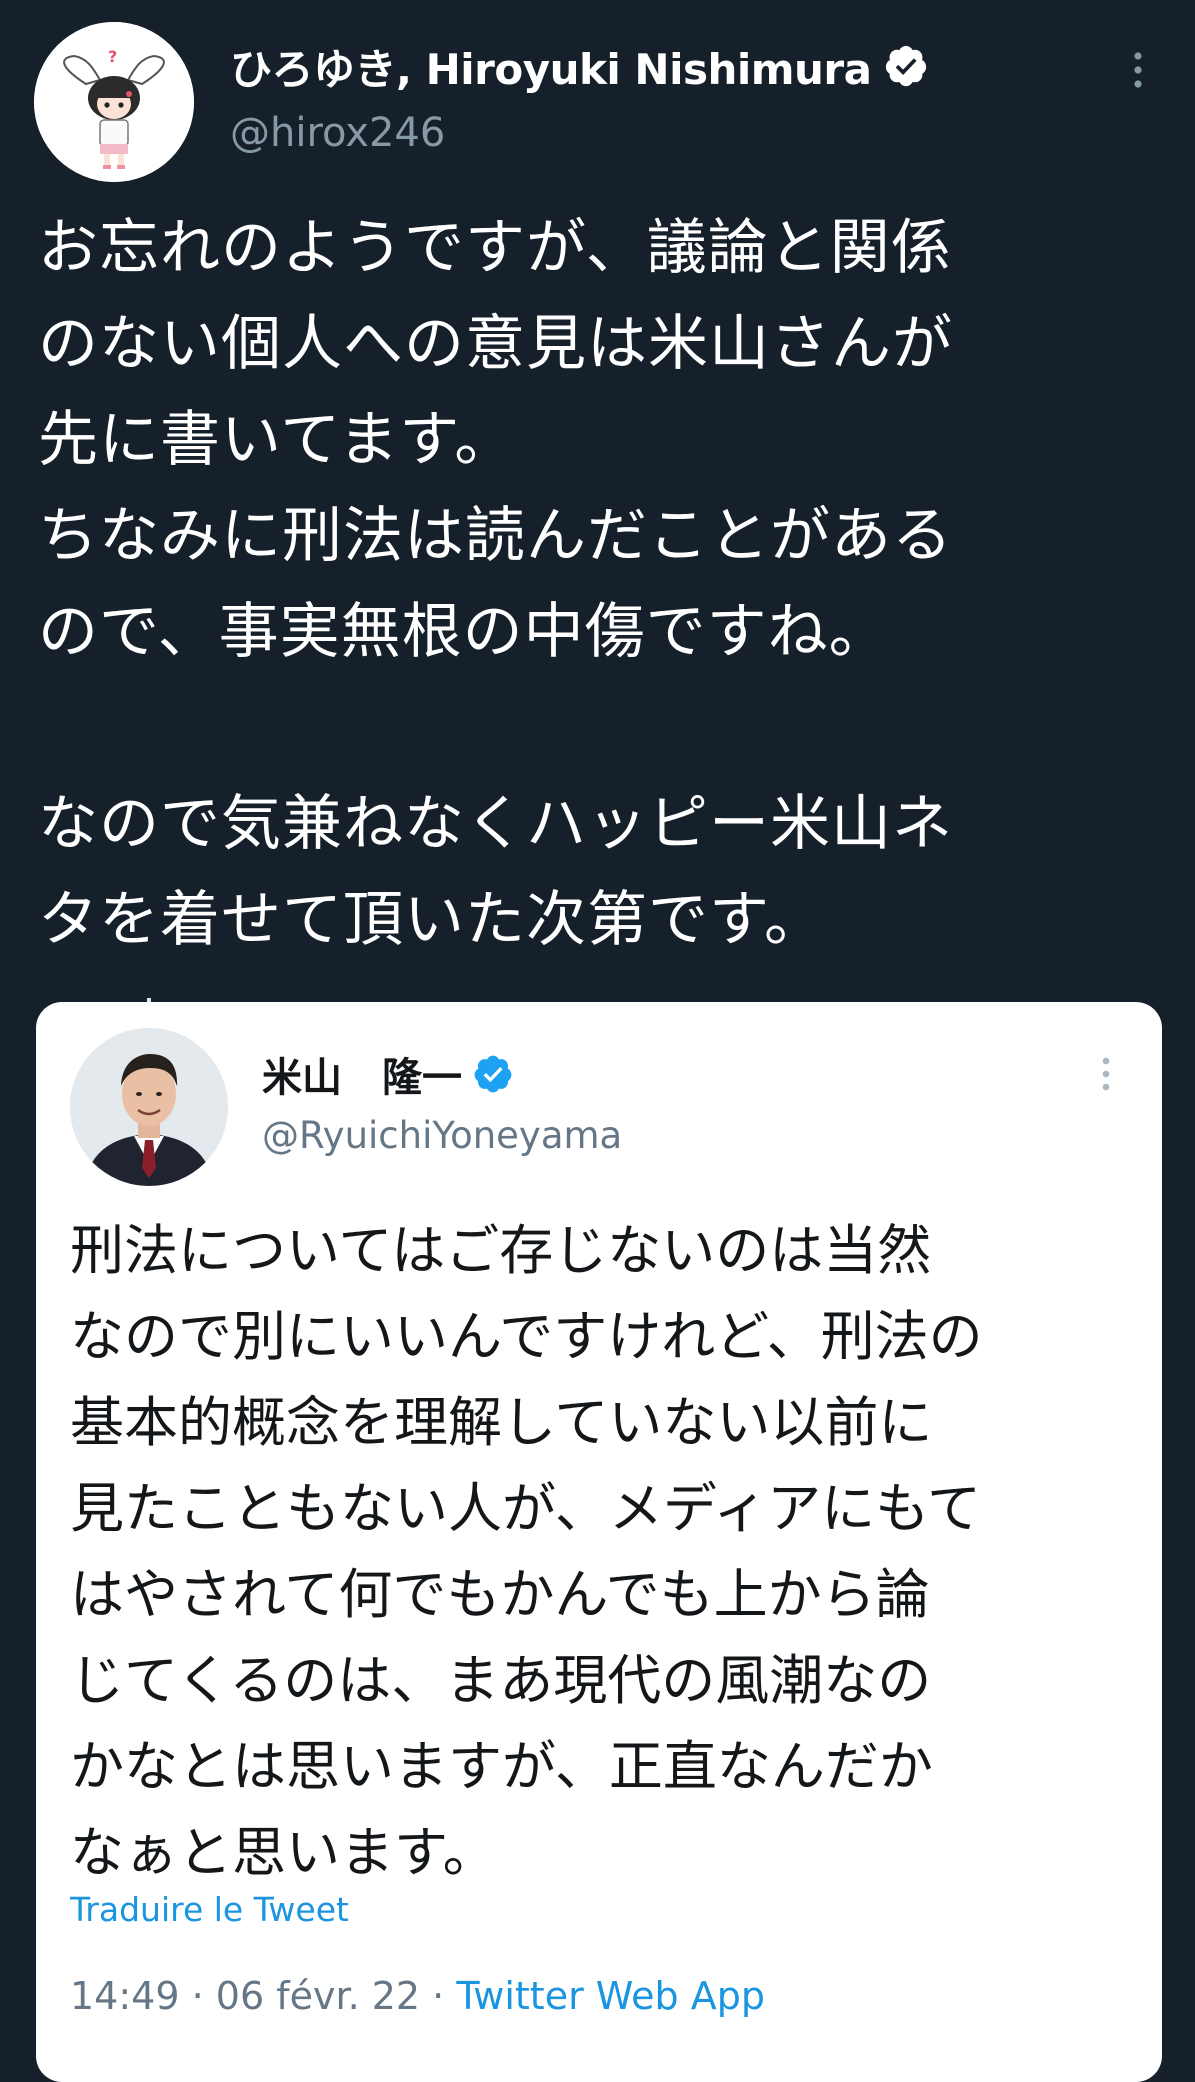 This screenshot has width=1195, height=2082. I want to click on avatar: ?, so click(114, 102).